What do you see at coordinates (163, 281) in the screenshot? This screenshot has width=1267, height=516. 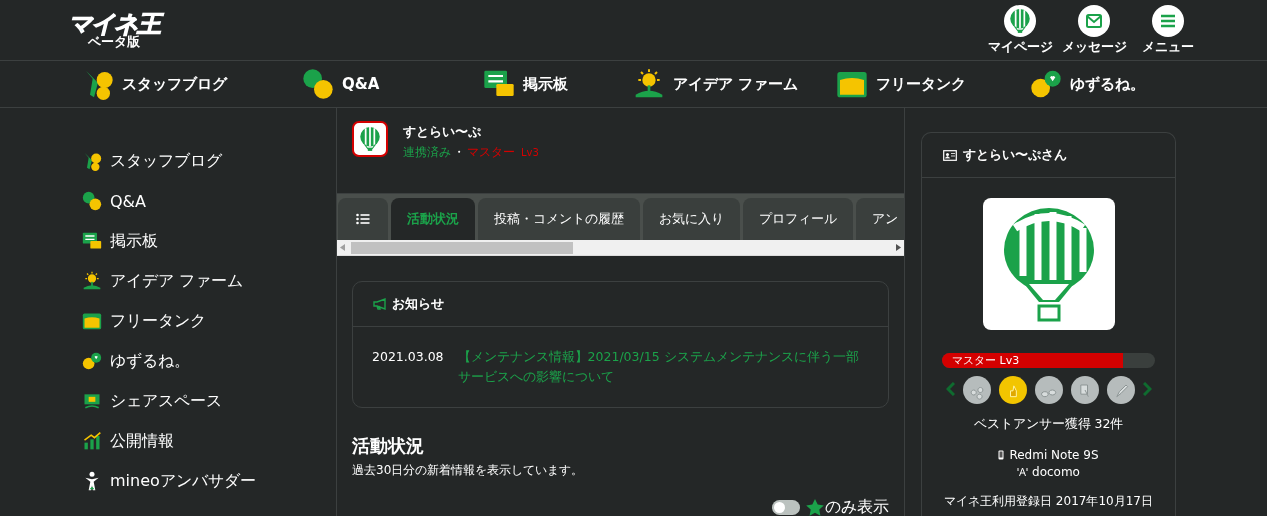 I see `sidebar-link: アイデア ファーム` at bounding box center [163, 281].